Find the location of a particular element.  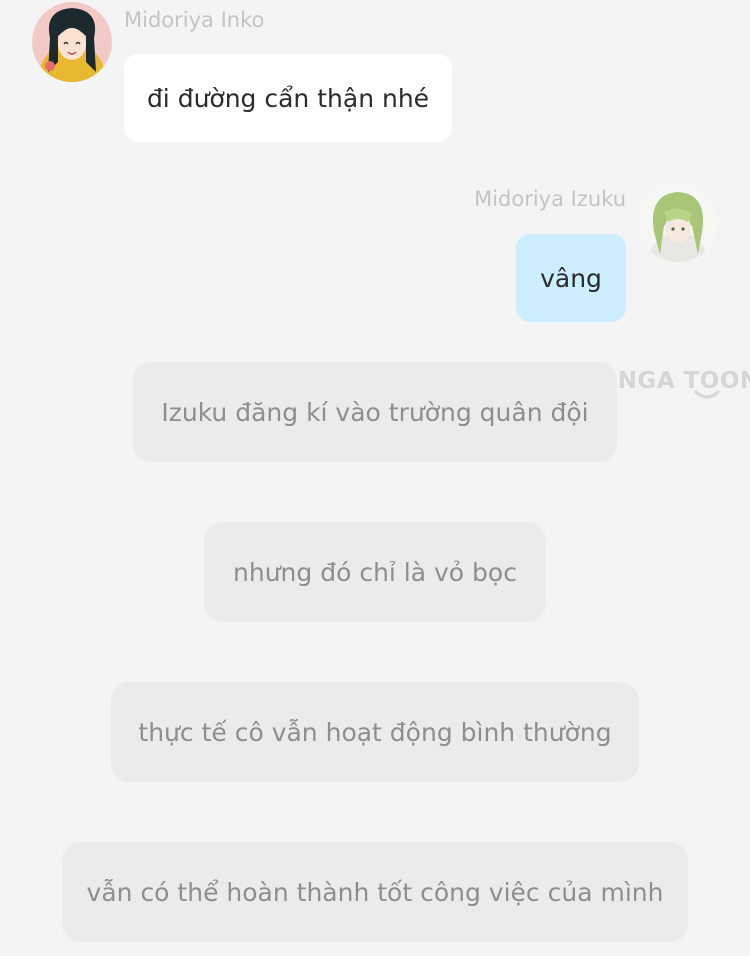

narration-bubble: Izuku đăng kí vào trường quân đội is located at coordinates (375, 412).